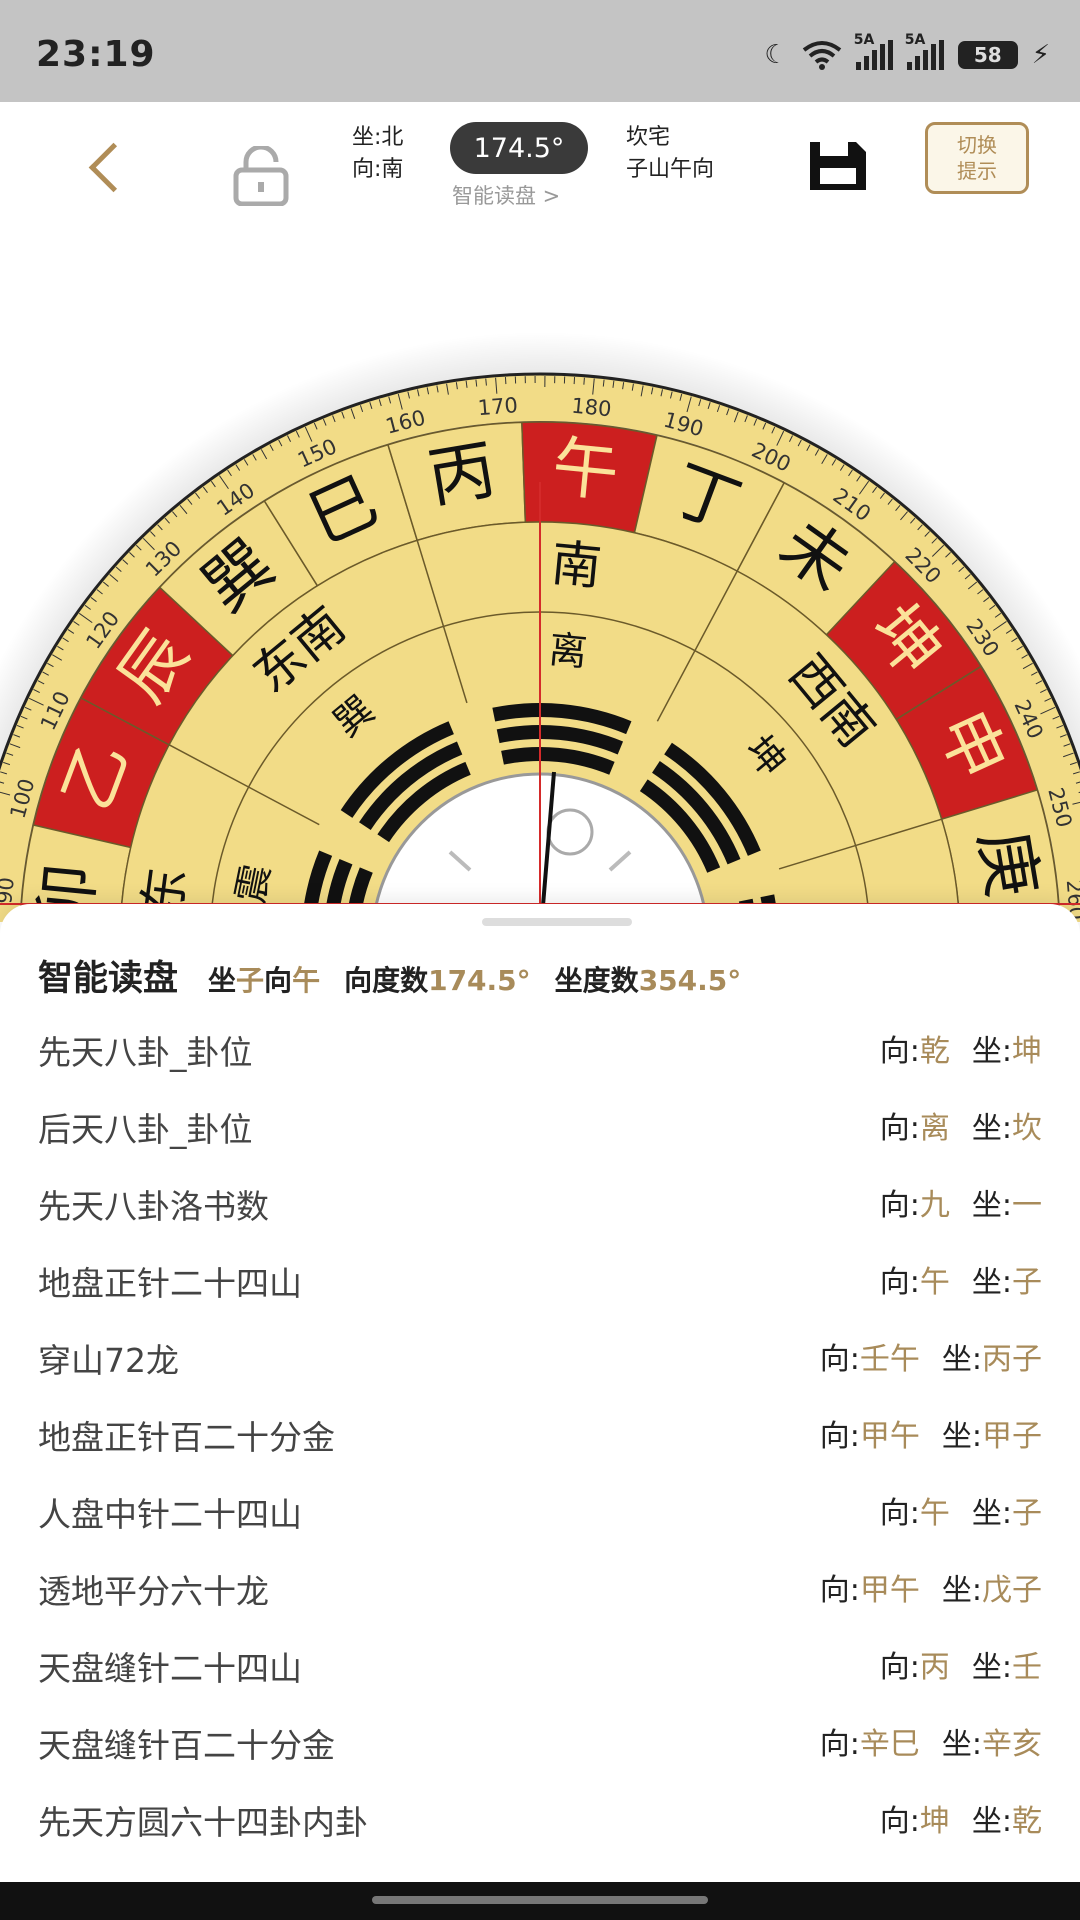  Describe the element at coordinates (378, 169) in the screenshot. I see `dir-line: 向:南` at that location.